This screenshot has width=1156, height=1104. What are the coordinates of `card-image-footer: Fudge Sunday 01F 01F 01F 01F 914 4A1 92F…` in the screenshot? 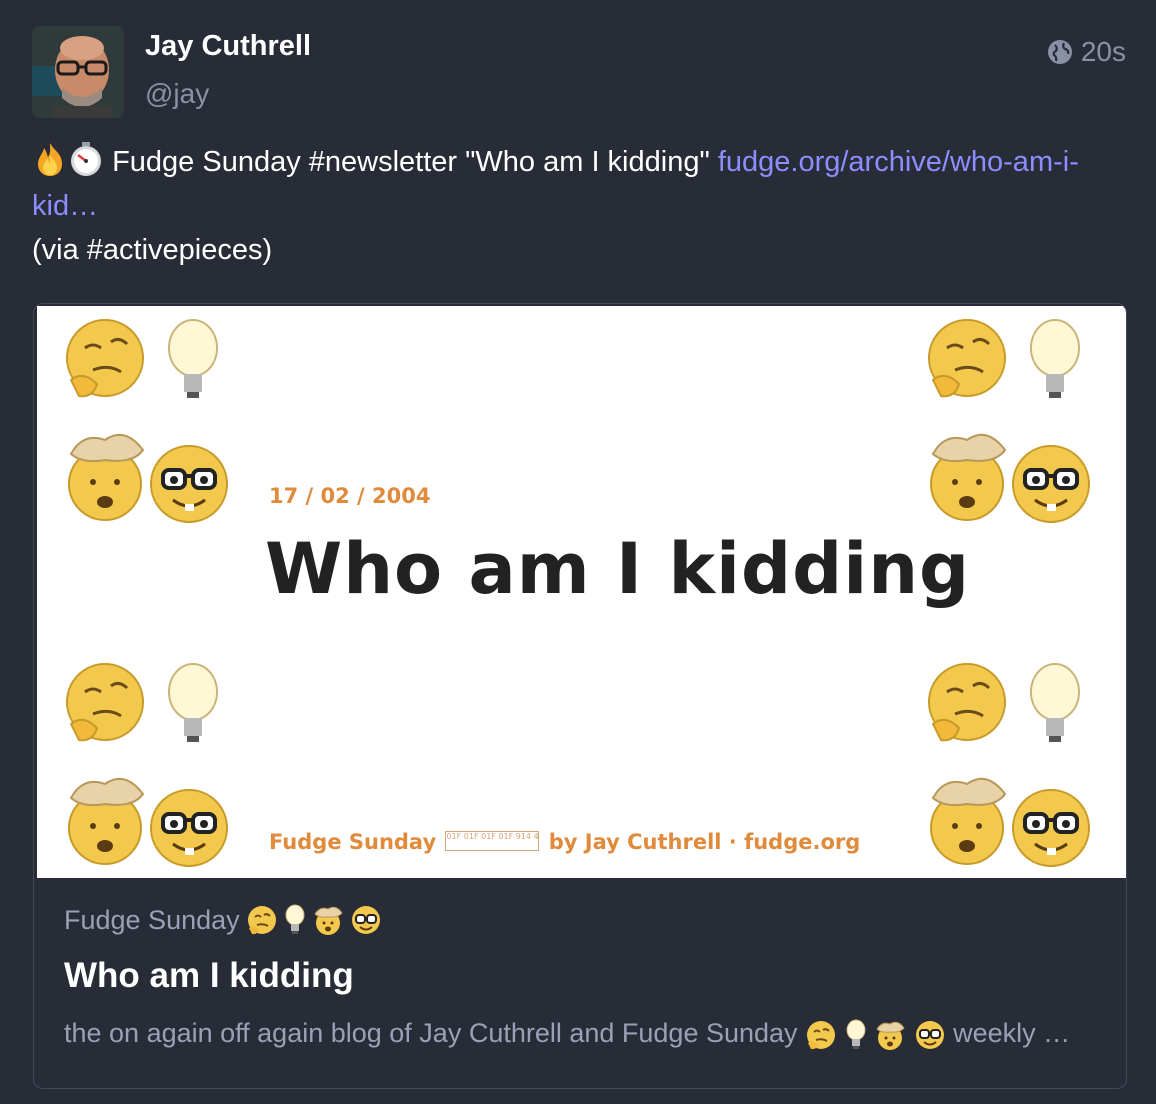 It's located at (565, 842).